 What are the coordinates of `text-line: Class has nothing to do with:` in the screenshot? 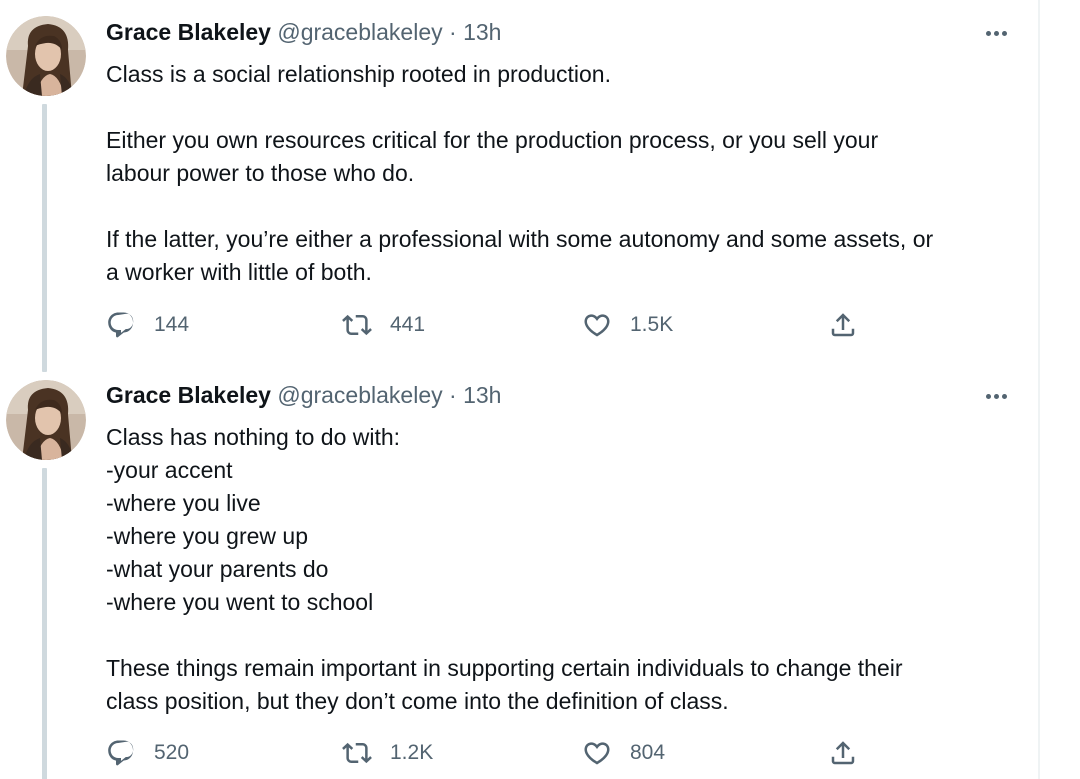 It's located at (253, 437).